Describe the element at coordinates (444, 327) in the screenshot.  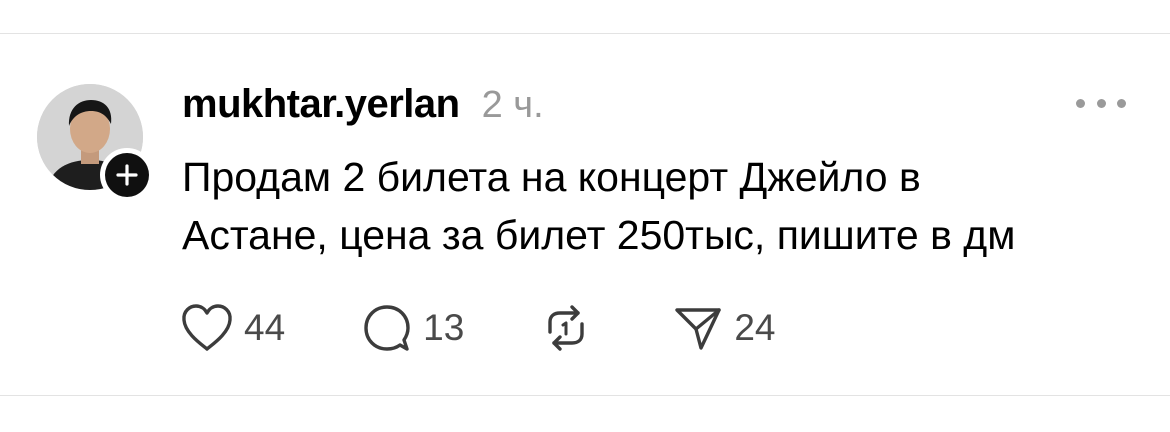
I see `reply-count: 13` at that location.